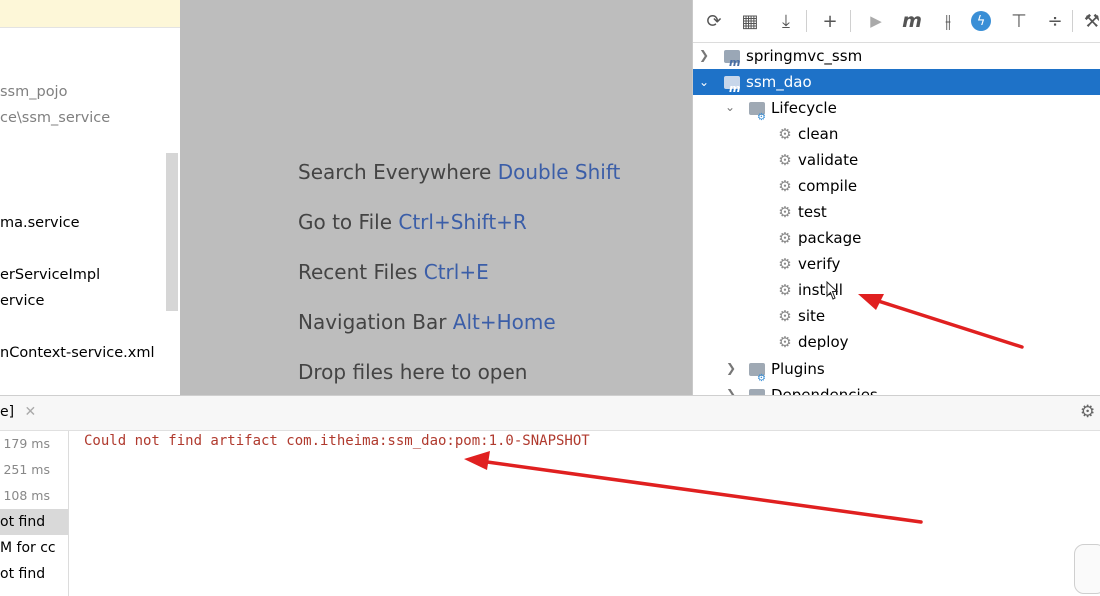 This screenshot has height=596, width=1100. I want to click on goal-verify: ⚙ verify, so click(808, 264).